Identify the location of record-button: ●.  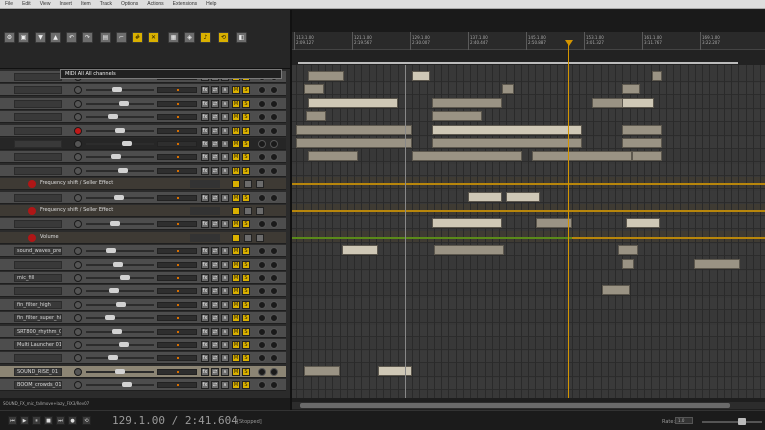
(72, 420).